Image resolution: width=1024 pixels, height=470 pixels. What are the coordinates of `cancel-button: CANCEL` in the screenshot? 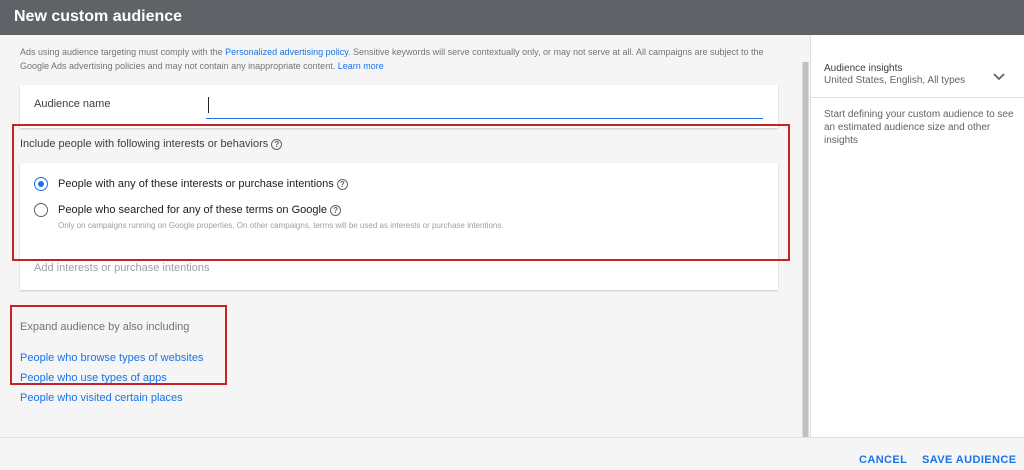 It's located at (883, 460).